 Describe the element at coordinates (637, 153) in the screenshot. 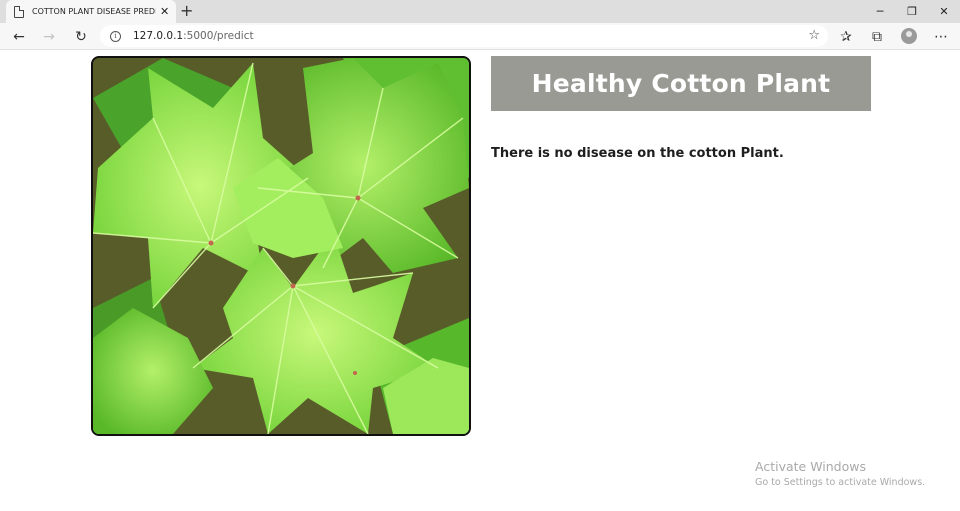

I see `prediction-description: There is no disease on the cotton Plant.` at that location.